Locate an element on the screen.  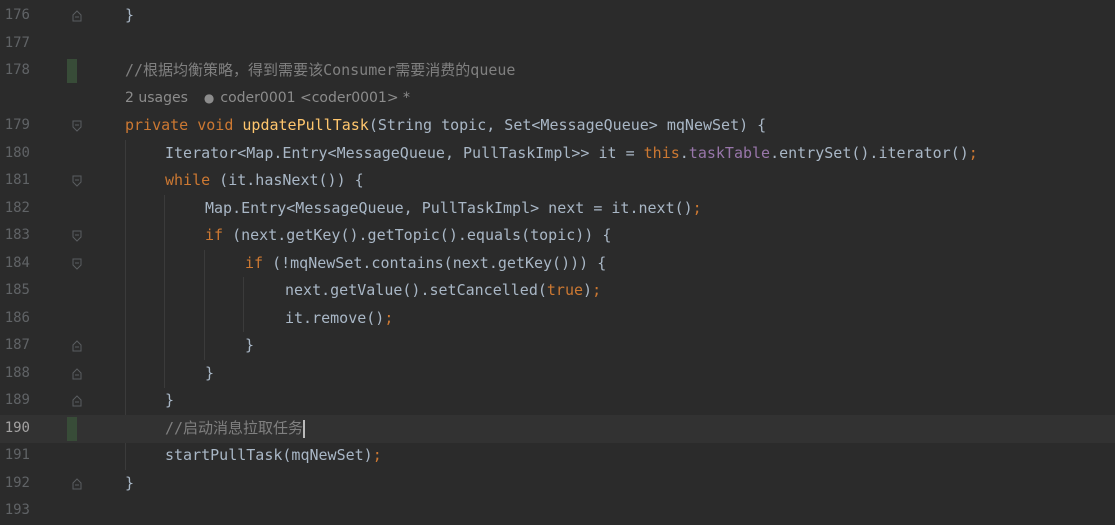
line-number: 184 is located at coordinates (17, 263).